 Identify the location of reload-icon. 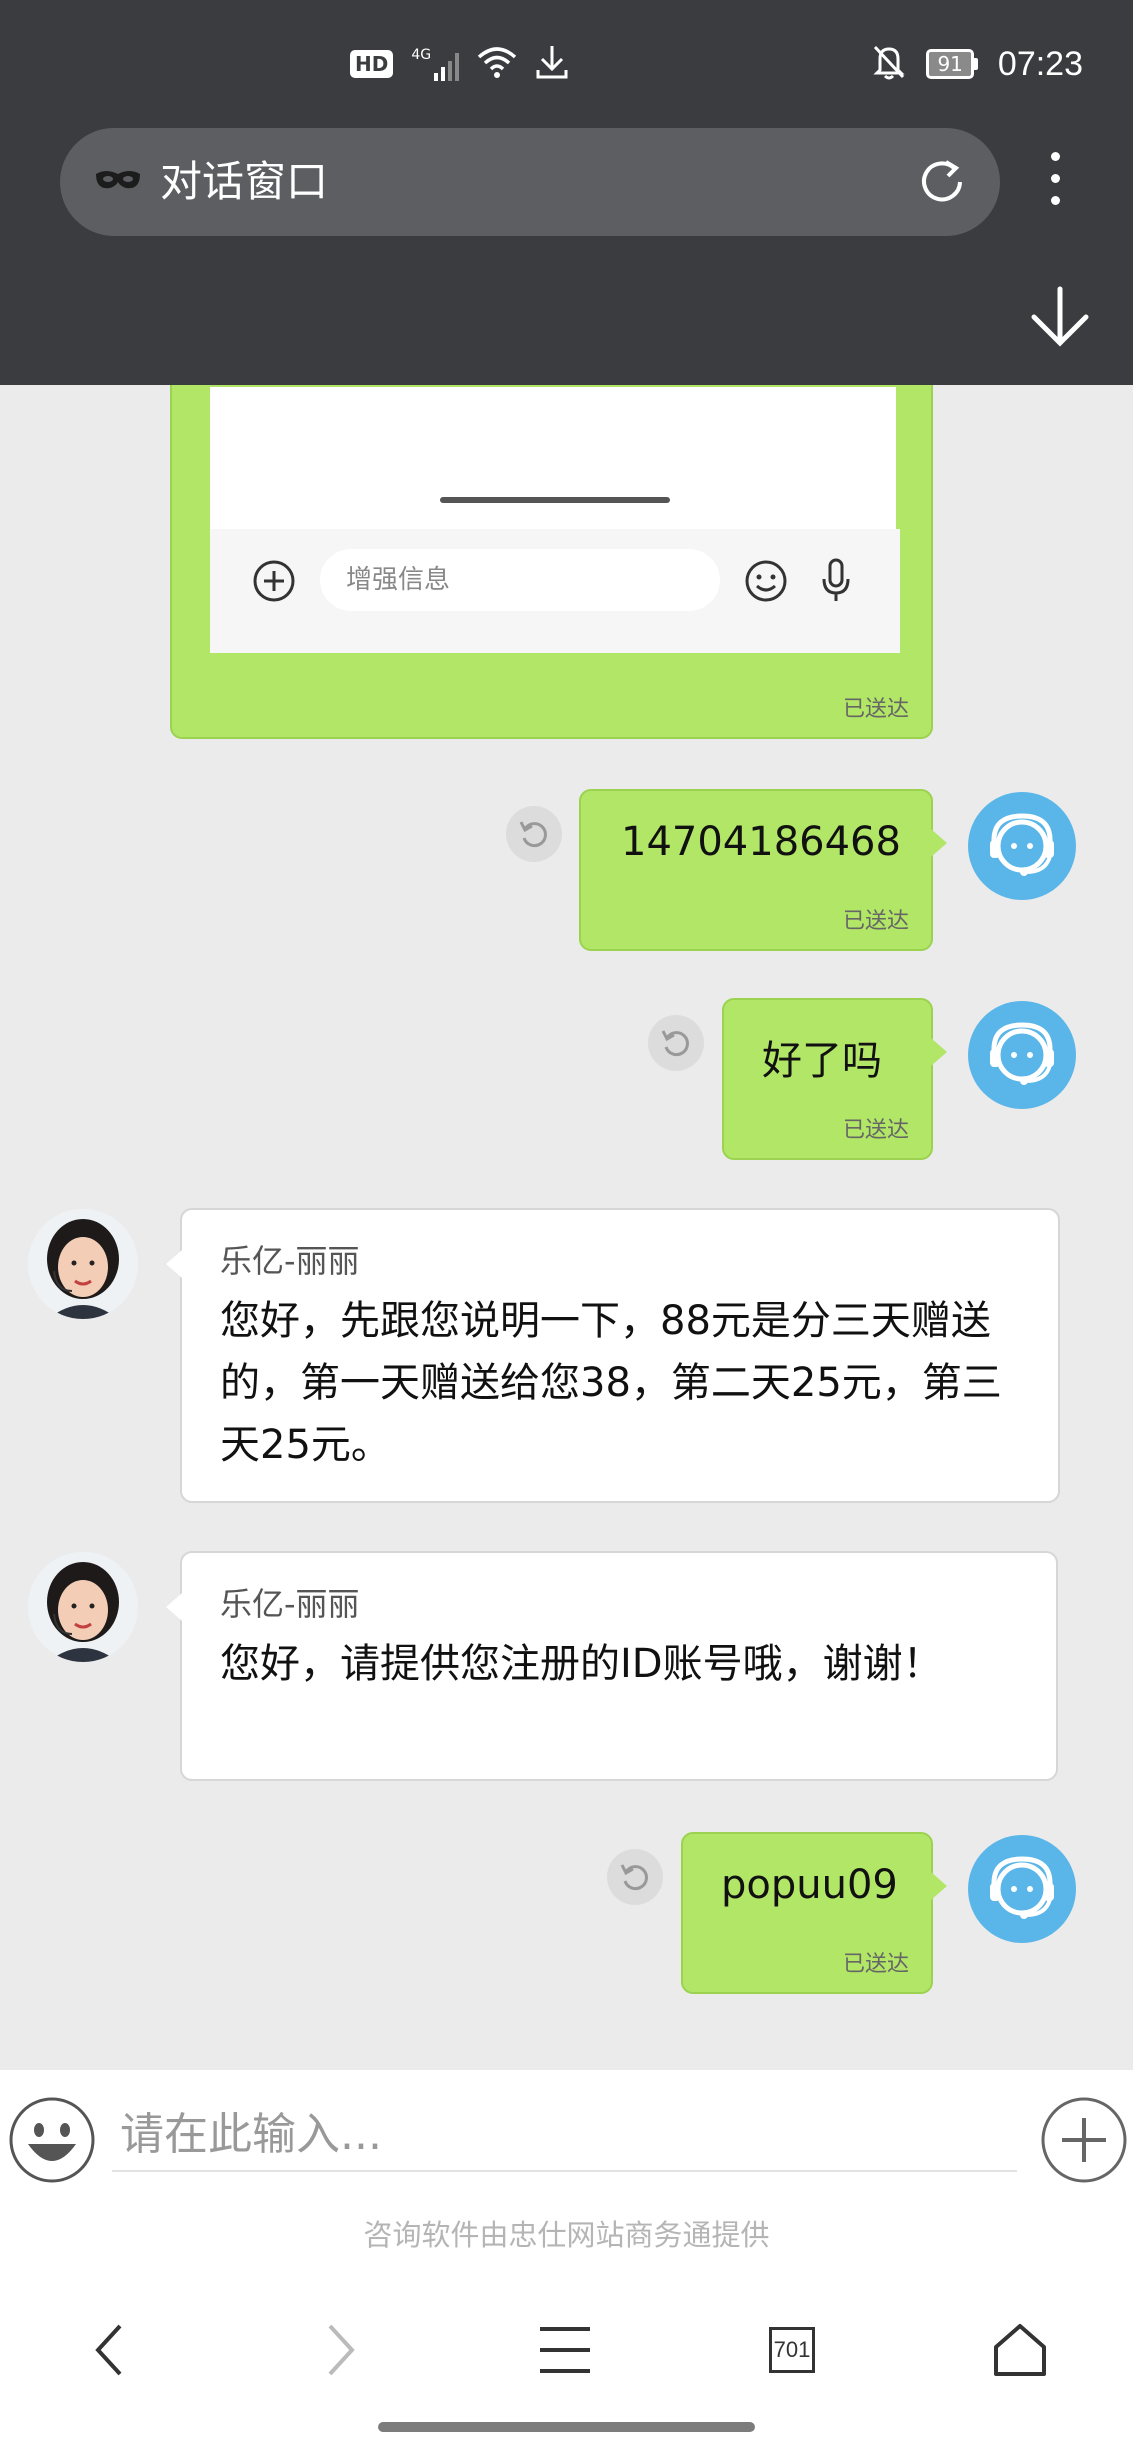
(942, 184).